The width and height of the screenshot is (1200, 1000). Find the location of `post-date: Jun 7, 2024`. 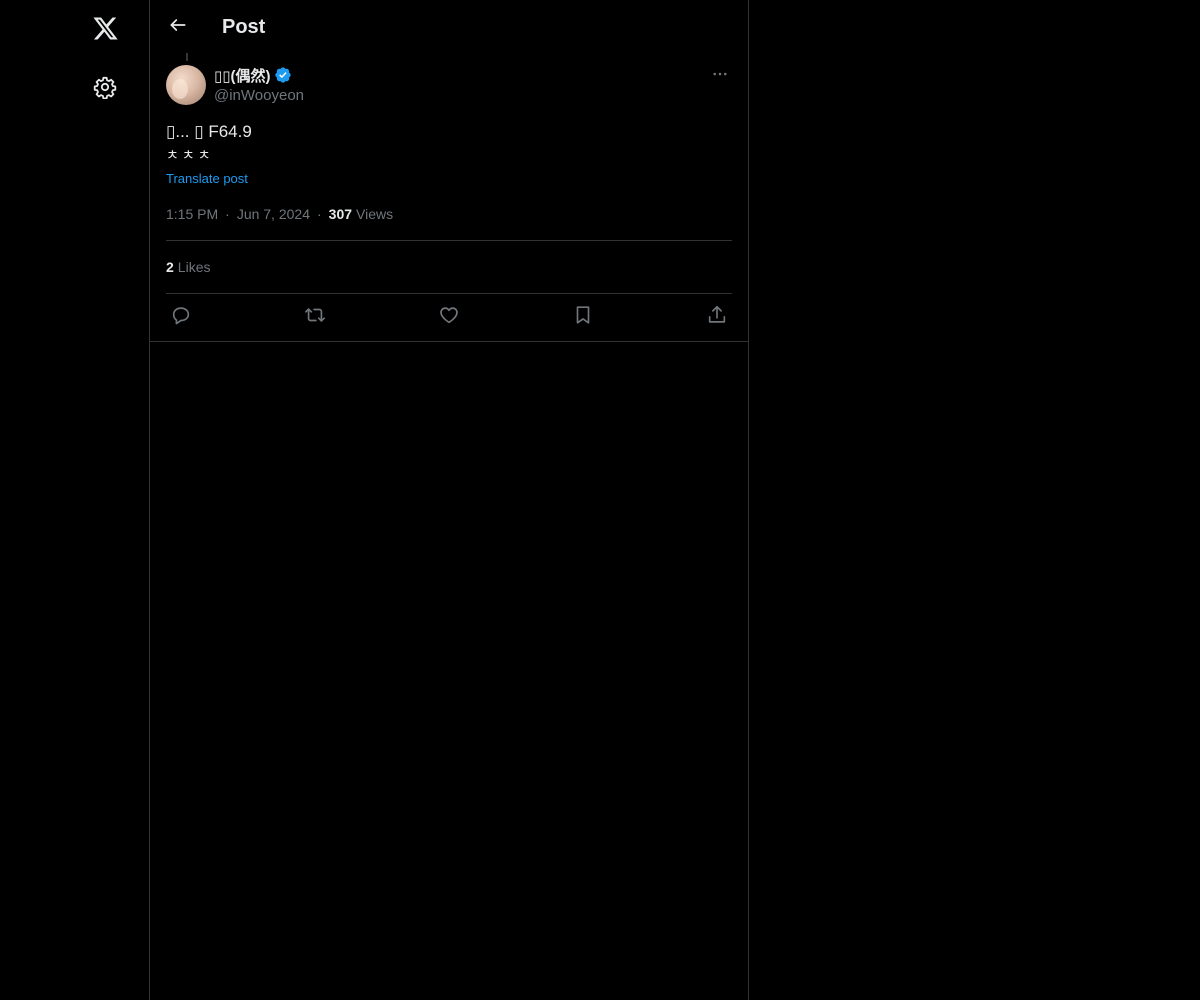

post-date: Jun 7, 2024 is located at coordinates (273, 214).